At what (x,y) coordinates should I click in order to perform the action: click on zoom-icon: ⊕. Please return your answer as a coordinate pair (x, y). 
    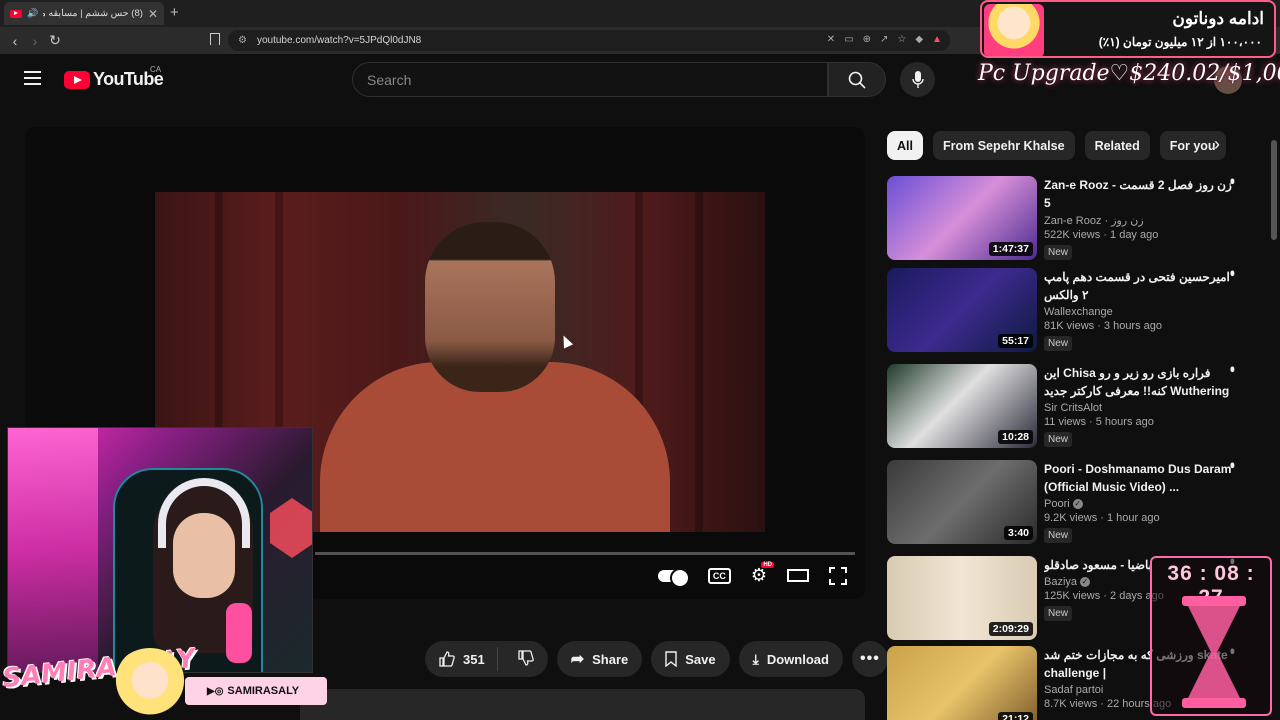
    Looking at the image, I should click on (867, 39).